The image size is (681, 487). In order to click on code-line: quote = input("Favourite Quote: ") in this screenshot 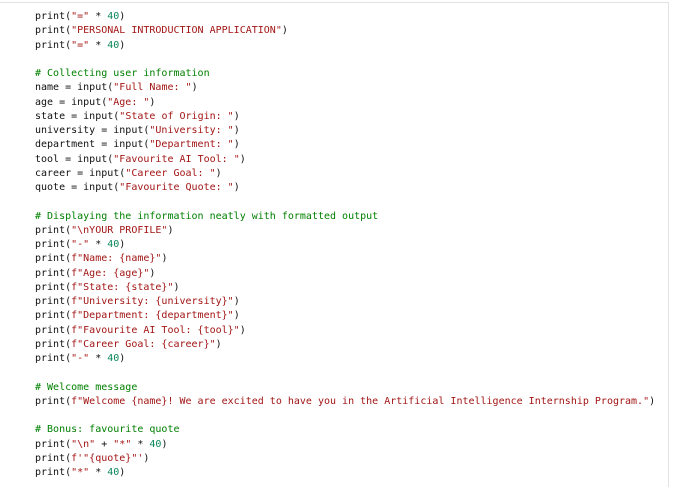, I will do `click(137, 187)`.